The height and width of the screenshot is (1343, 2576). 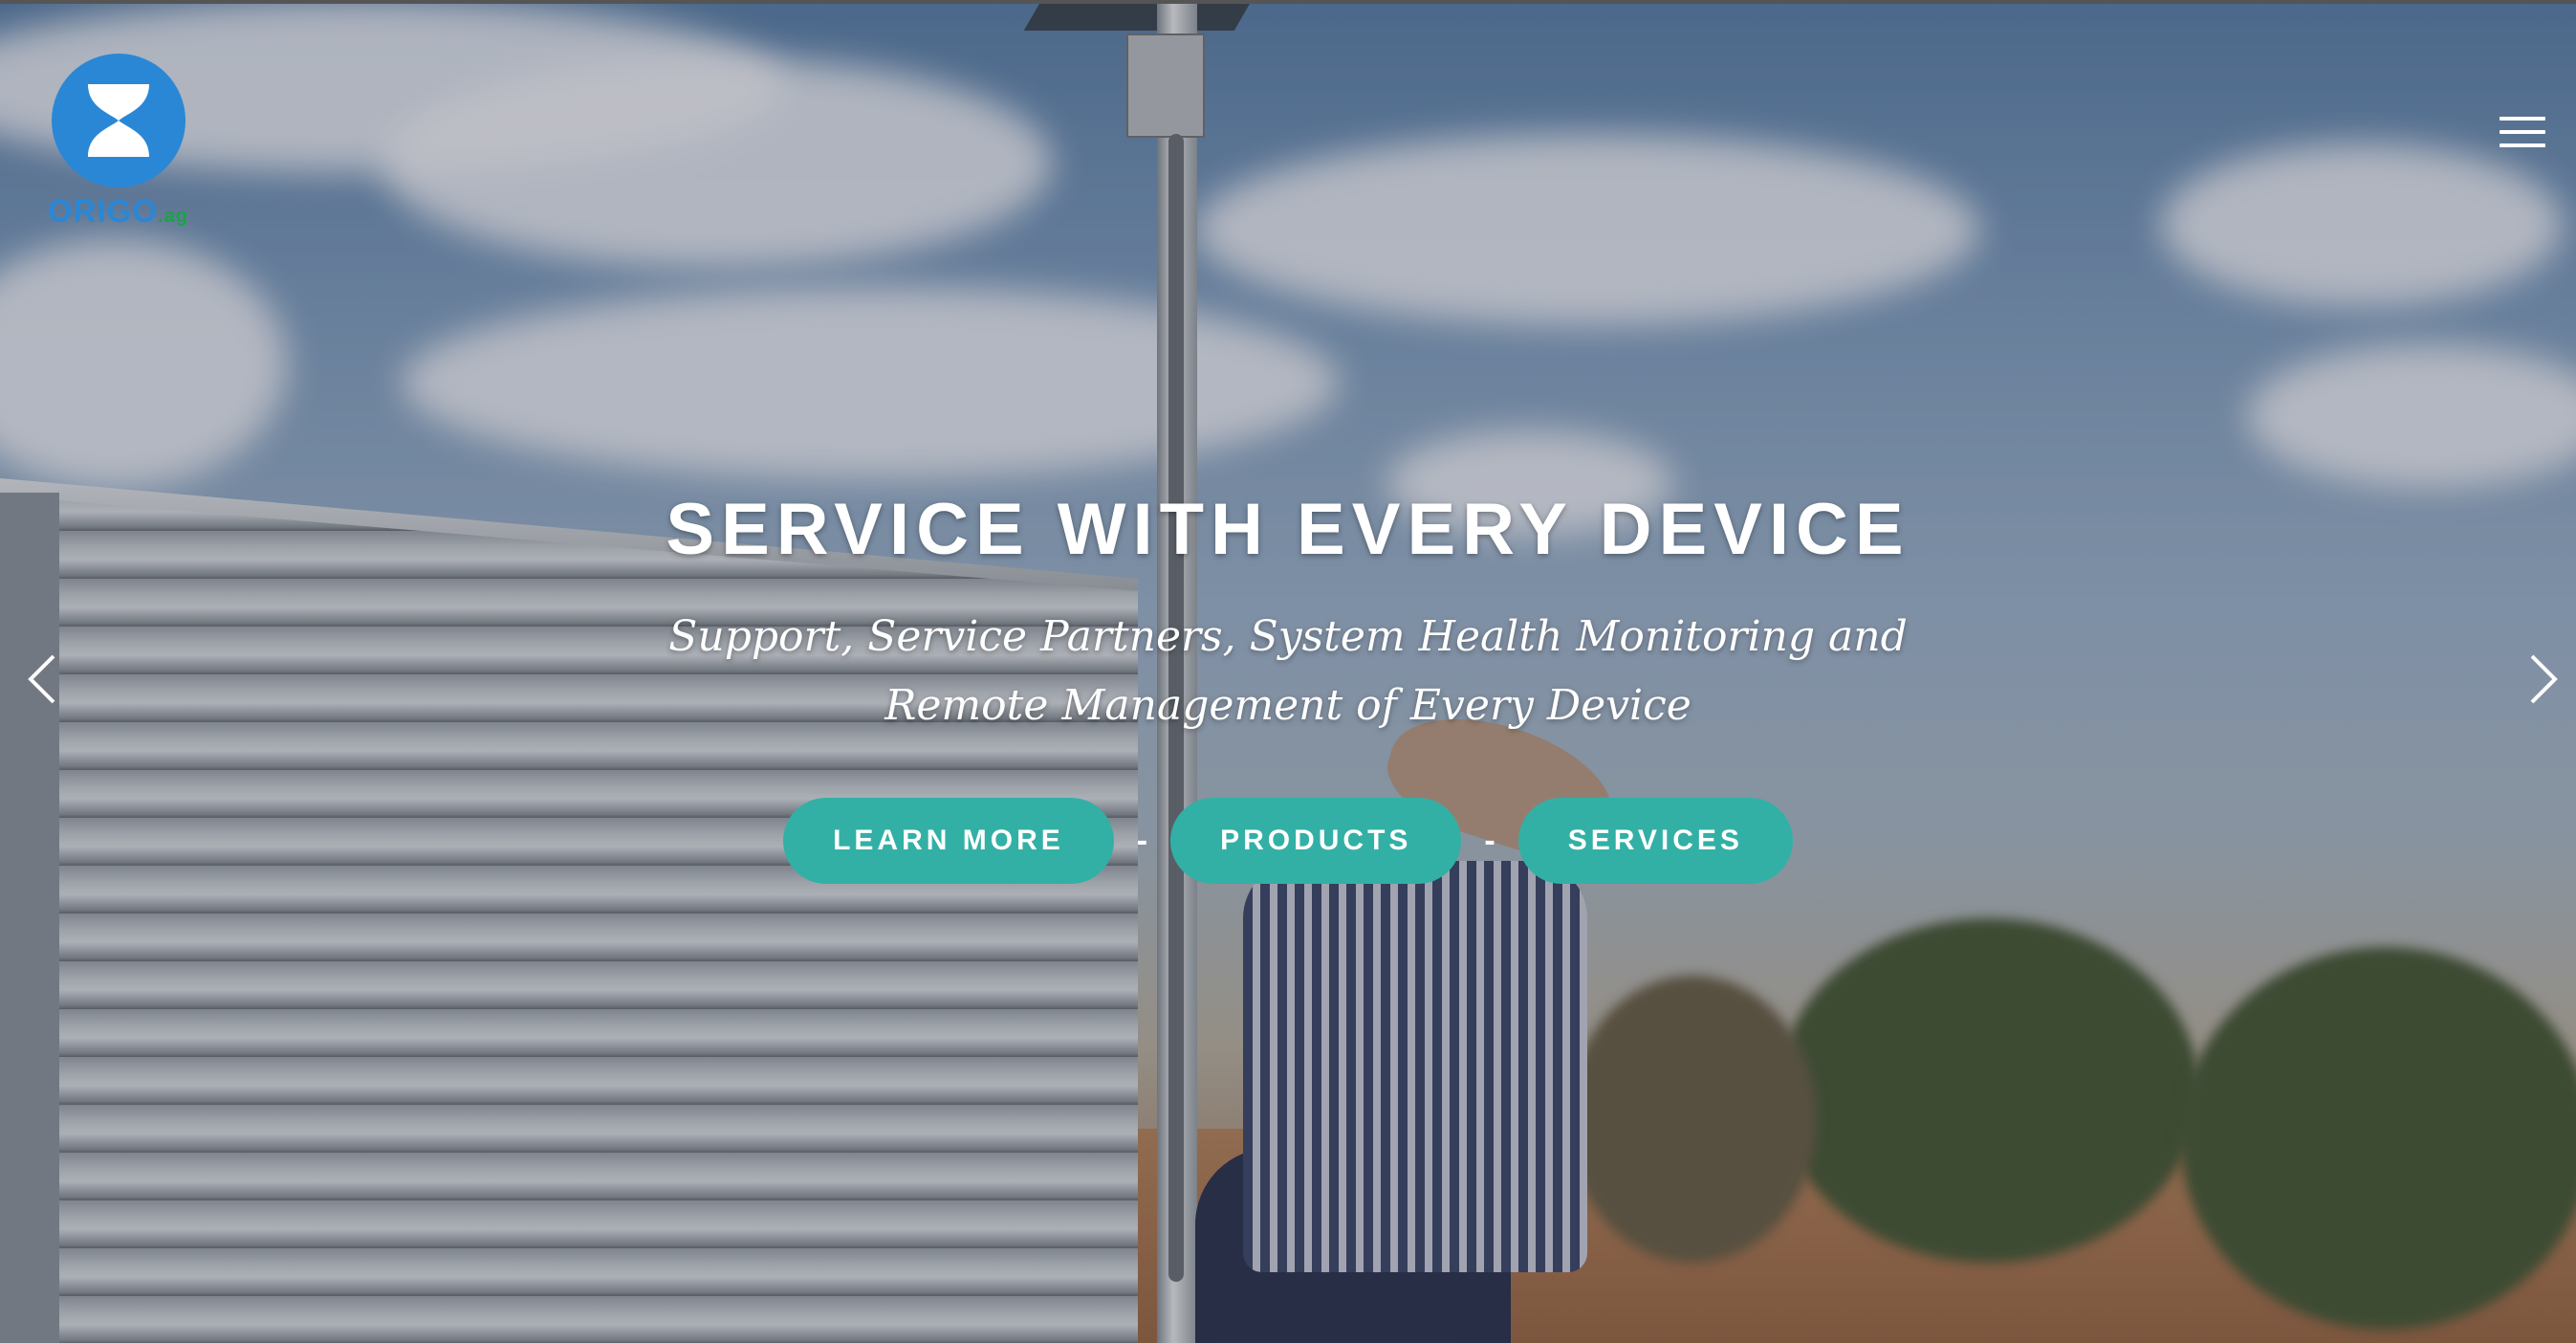 I want to click on products-button: PRODUCTS, so click(x=1316, y=841).